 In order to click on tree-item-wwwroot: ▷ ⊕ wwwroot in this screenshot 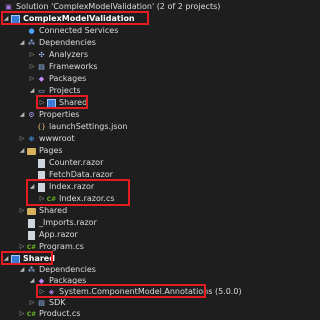, I will do `click(46, 139)`.